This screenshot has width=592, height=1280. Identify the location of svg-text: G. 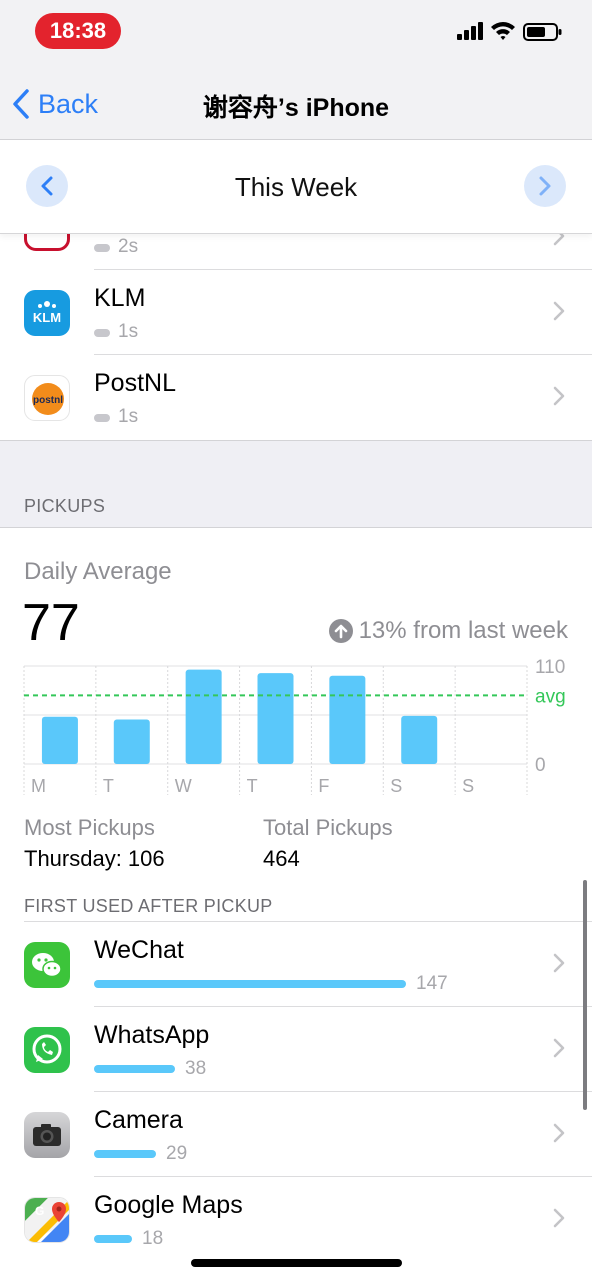
(39, 1211).